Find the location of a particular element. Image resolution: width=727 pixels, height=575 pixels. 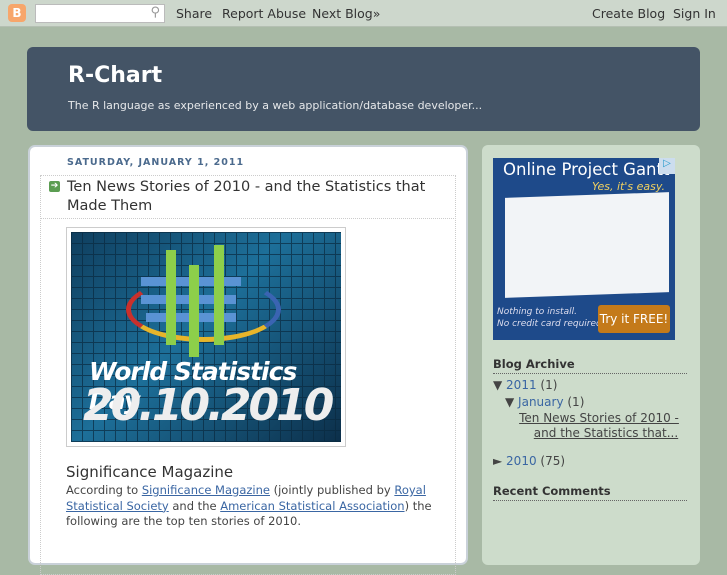

post-image: World Statistics Day 20.10.2010 is located at coordinates (206, 337).